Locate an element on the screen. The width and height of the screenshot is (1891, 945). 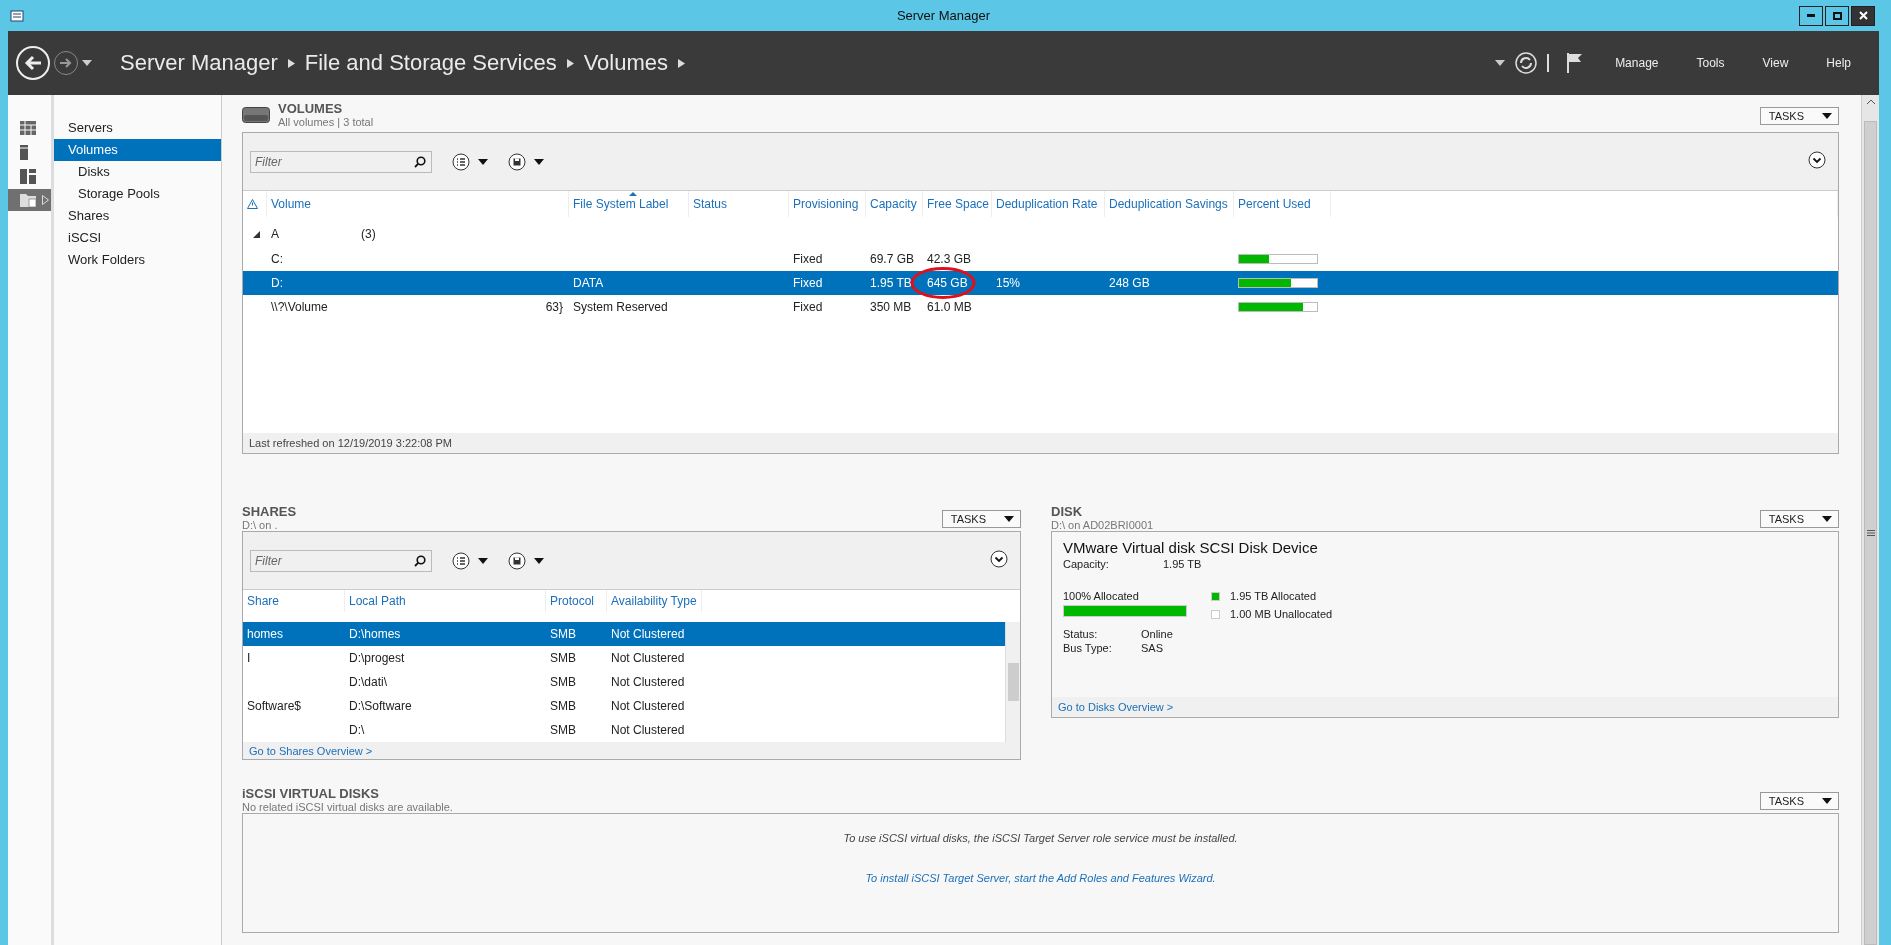
disks-overview-link: Go to Disks Overview > is located at coordinates (1116, 707).